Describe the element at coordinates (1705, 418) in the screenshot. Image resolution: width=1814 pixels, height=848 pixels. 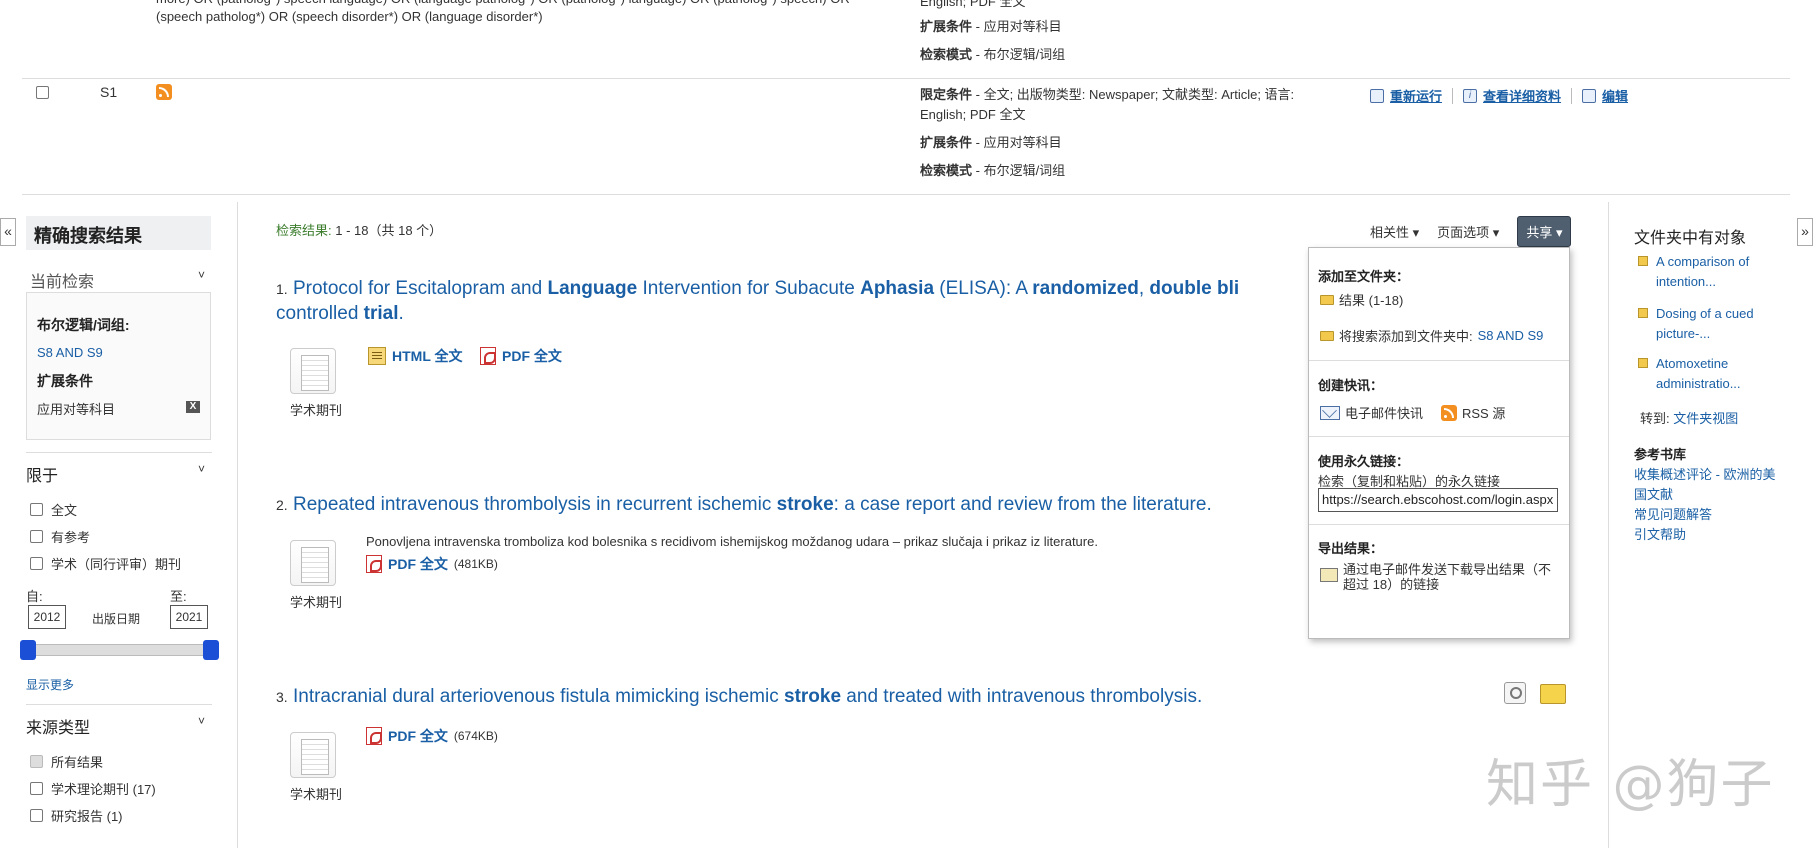
I see `folder-view-link: 文件夹视图` at that location.